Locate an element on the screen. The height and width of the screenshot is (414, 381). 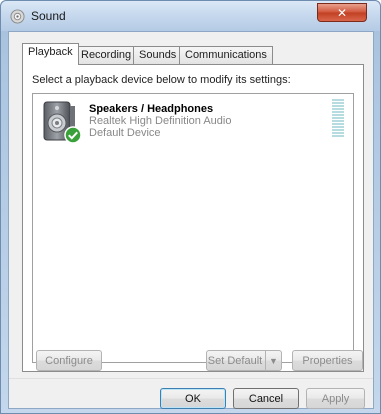
set-default-split-button: Set Default ▼ is located at coordinates (244, 360).